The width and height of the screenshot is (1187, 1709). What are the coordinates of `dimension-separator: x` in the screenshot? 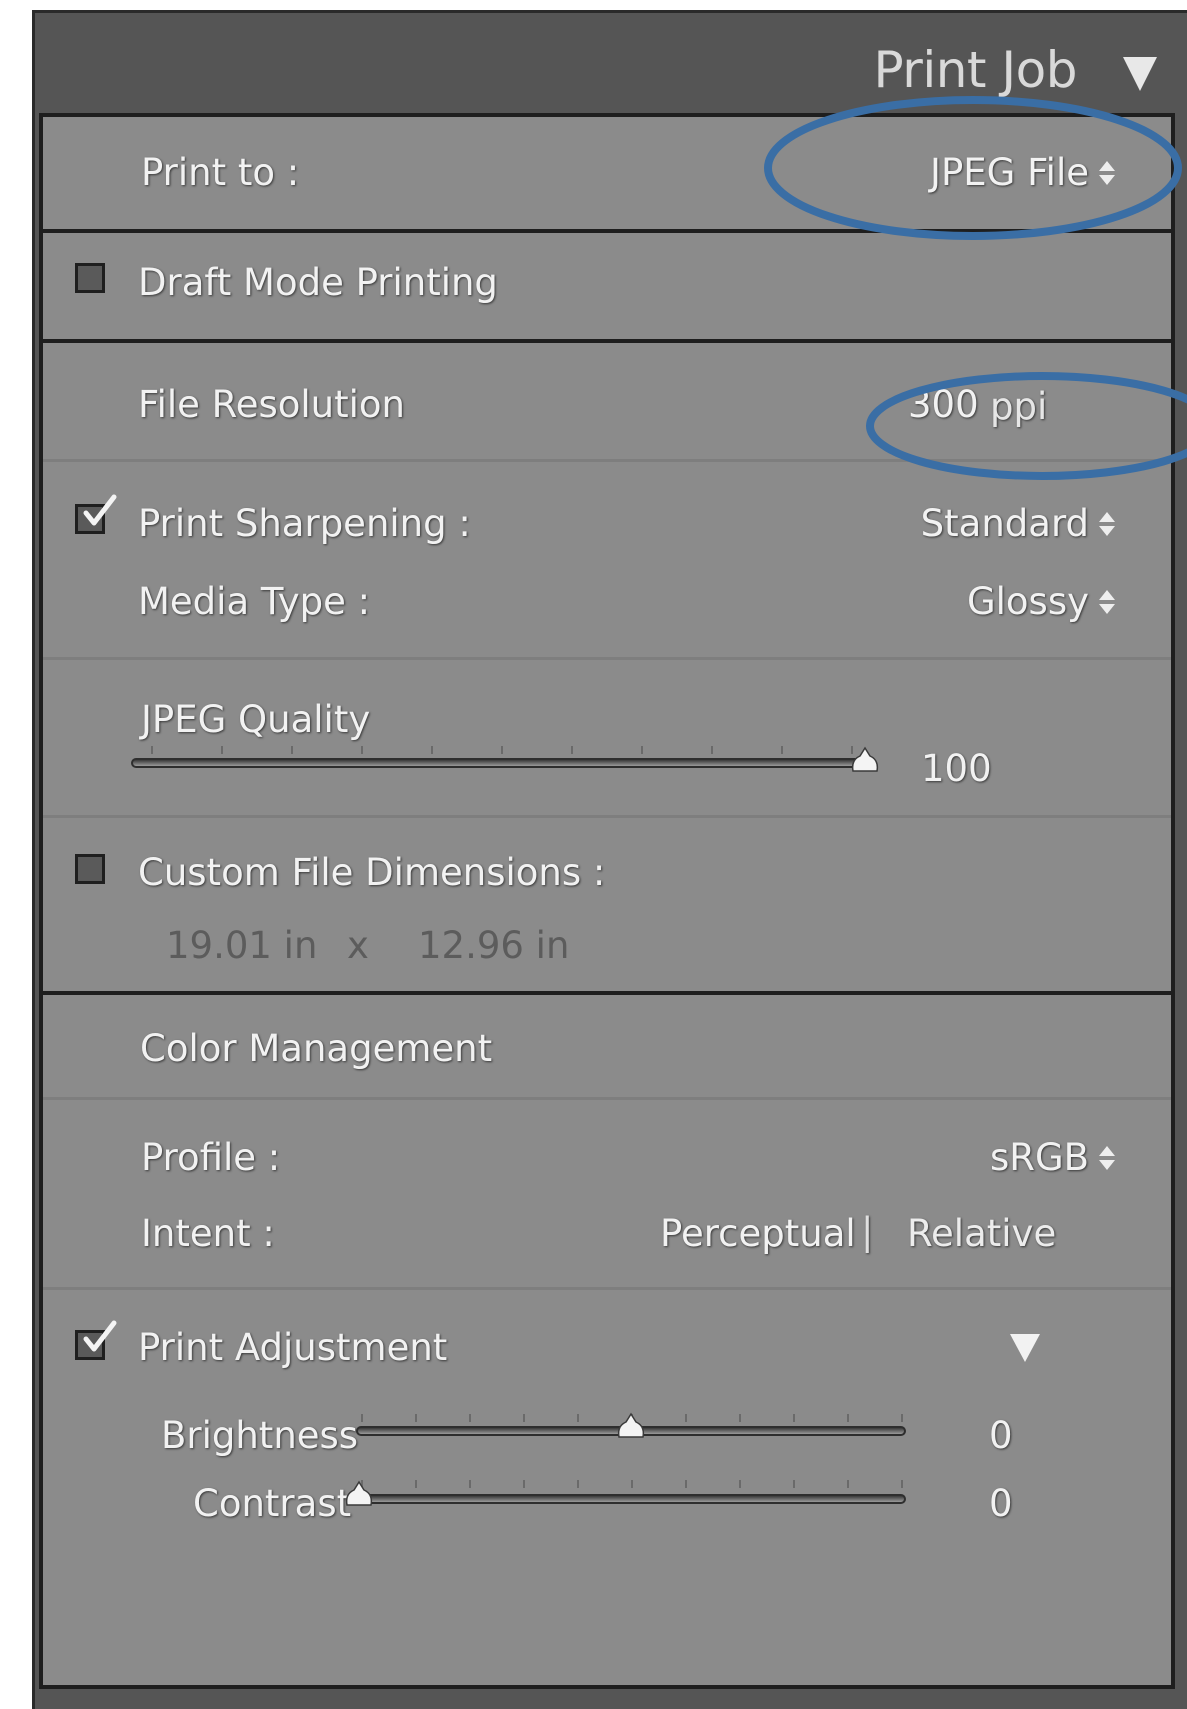 It's located at (358, 945).